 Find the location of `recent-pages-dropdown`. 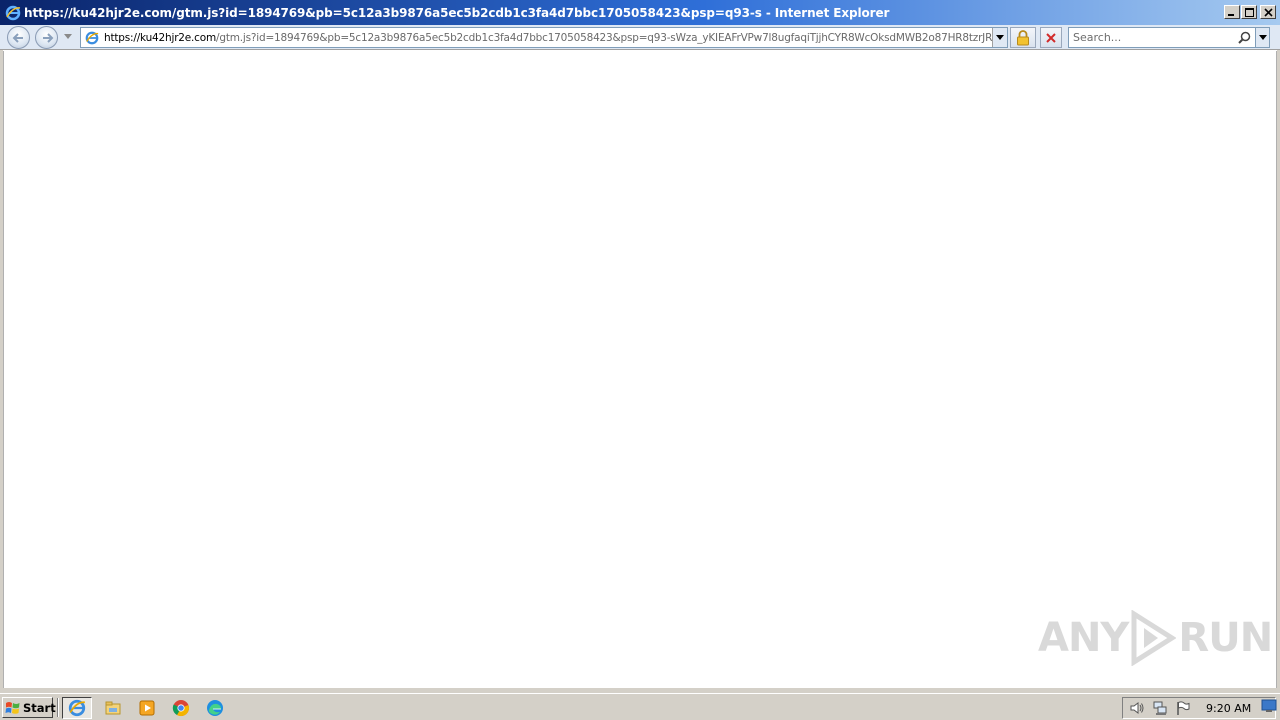

recent-pages-dropdown is located at coordinates (68, 37).